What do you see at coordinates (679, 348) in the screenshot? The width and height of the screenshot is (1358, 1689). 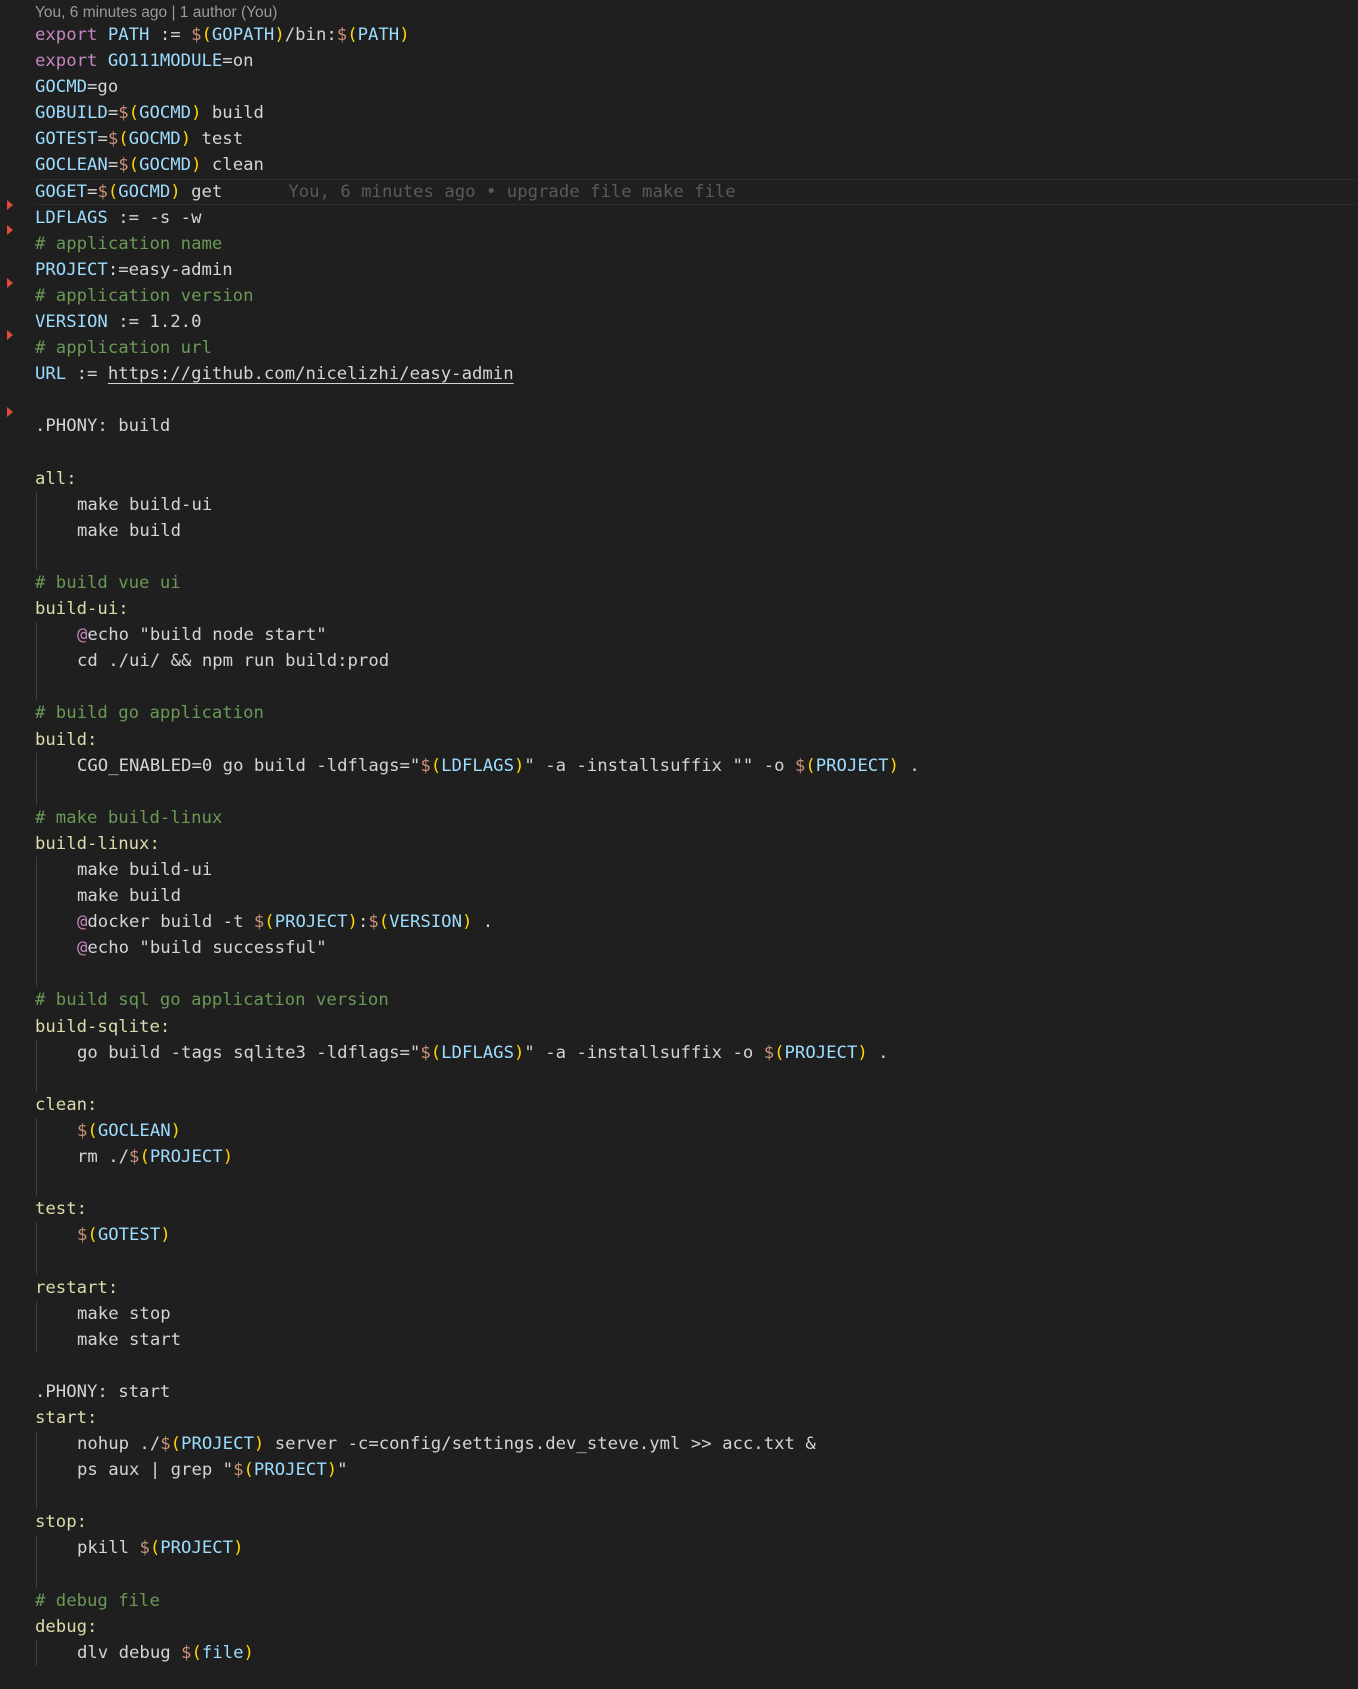 I see `code-line: # application url` at bounding box center [679, 348].